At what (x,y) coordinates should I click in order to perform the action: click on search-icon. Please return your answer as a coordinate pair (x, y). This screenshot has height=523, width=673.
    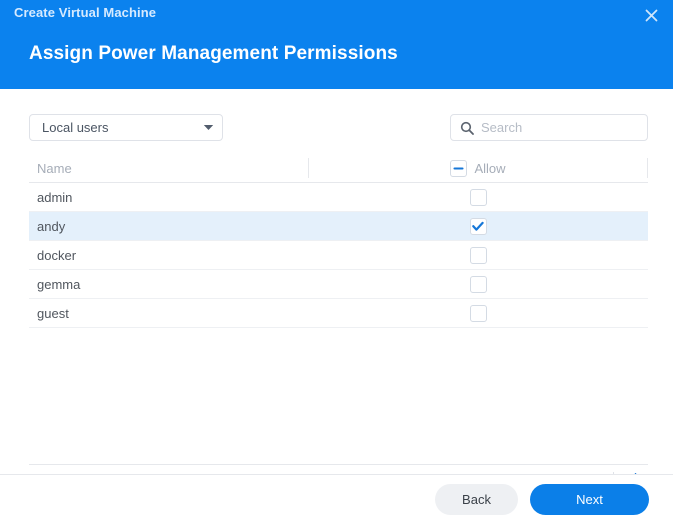
    Looking at the image, I should click on (467, 128).